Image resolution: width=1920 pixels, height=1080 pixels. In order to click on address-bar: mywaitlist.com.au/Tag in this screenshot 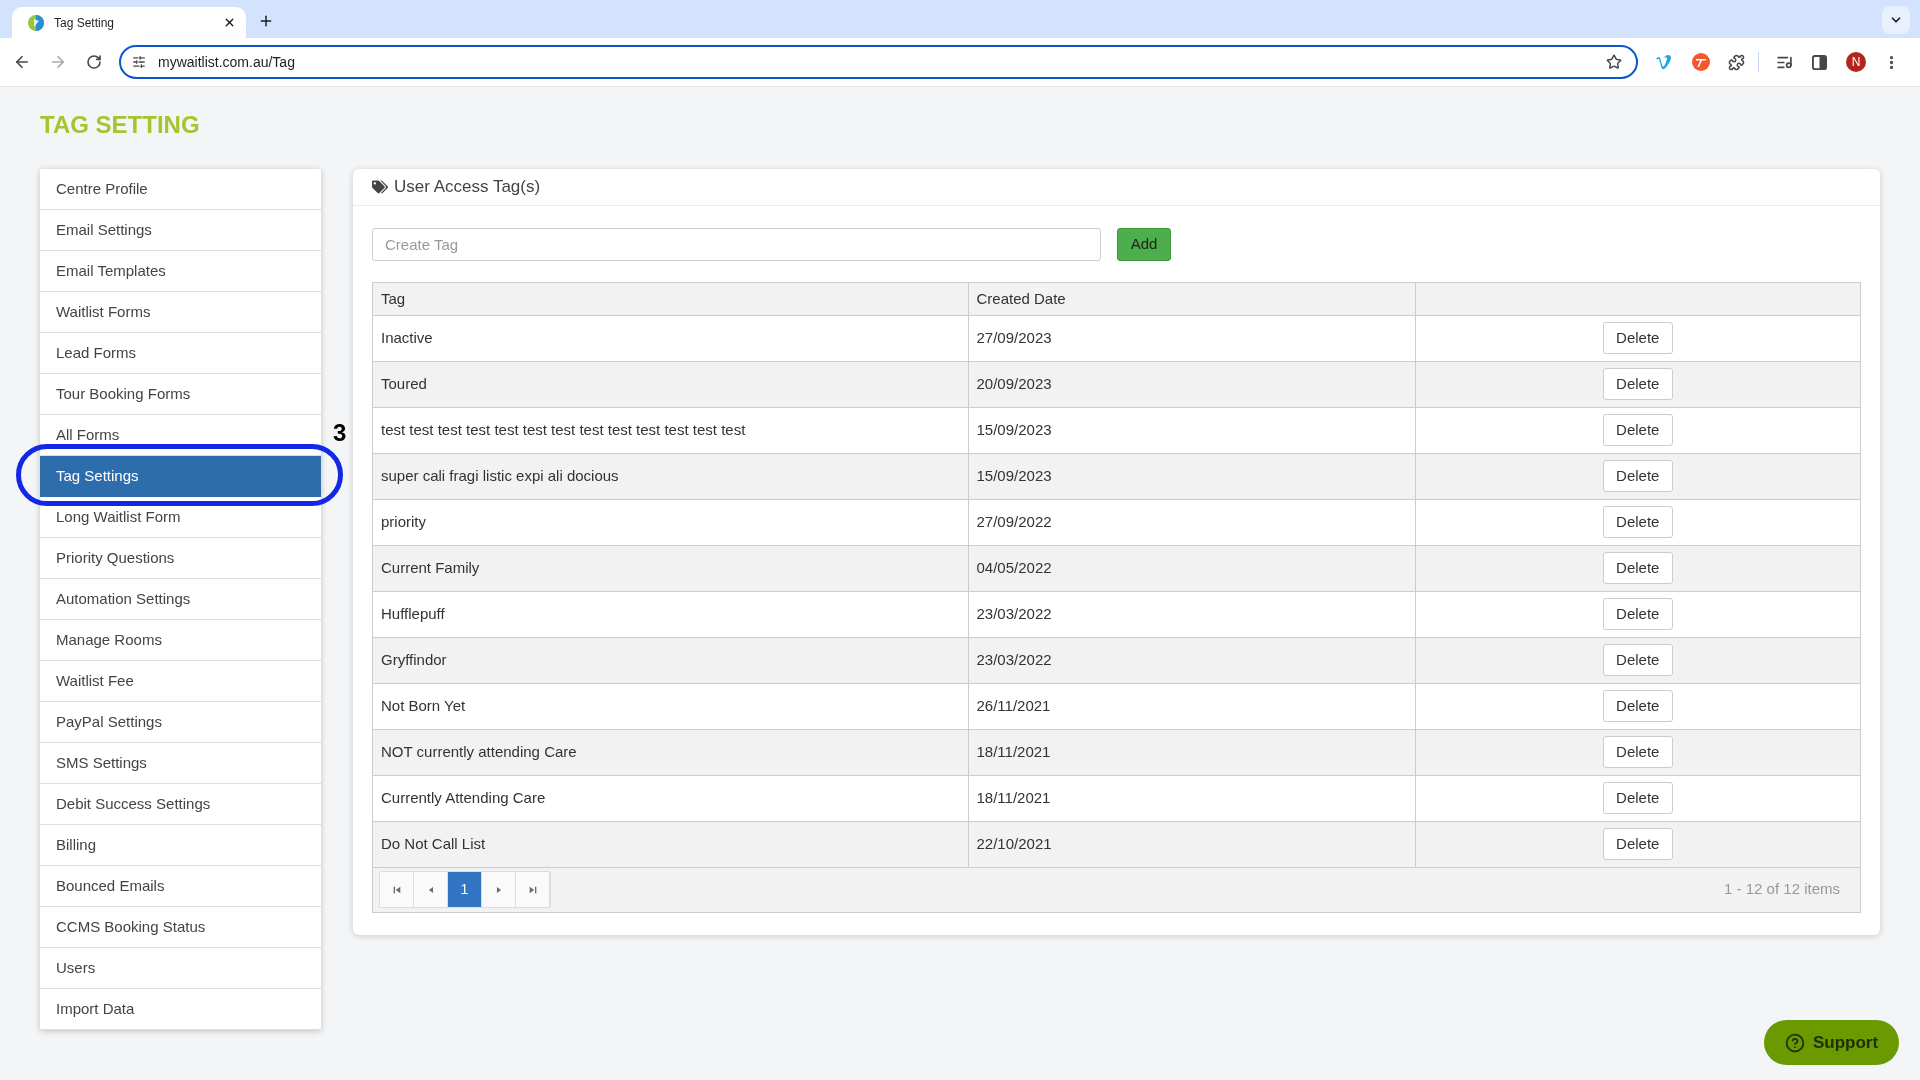, I will do `click(878, 62)`.